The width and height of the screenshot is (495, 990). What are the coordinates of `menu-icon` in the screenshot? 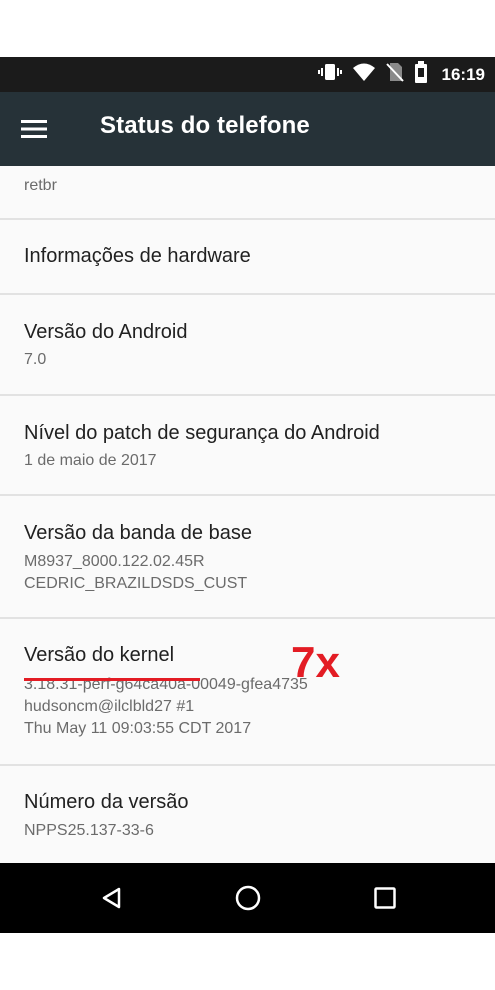 It's located at (34, 129).